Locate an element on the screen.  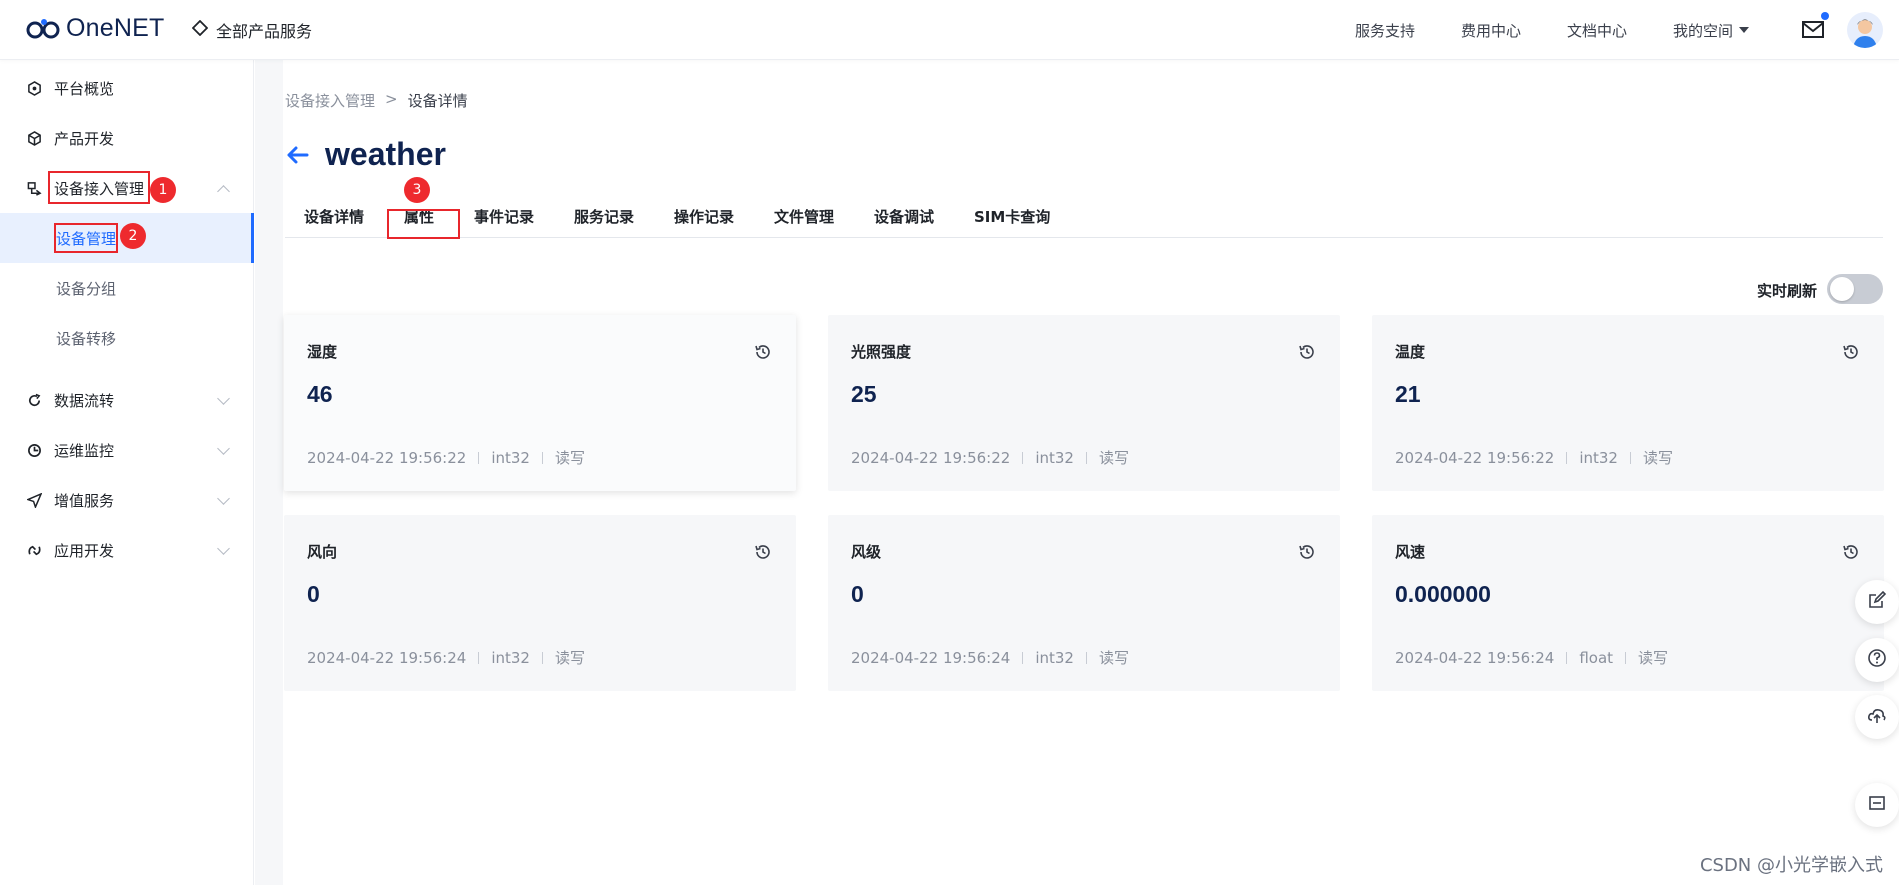
property-meta: 2024-04-22 19:56:24 float 读写 is located at coordinates (1531, 657).